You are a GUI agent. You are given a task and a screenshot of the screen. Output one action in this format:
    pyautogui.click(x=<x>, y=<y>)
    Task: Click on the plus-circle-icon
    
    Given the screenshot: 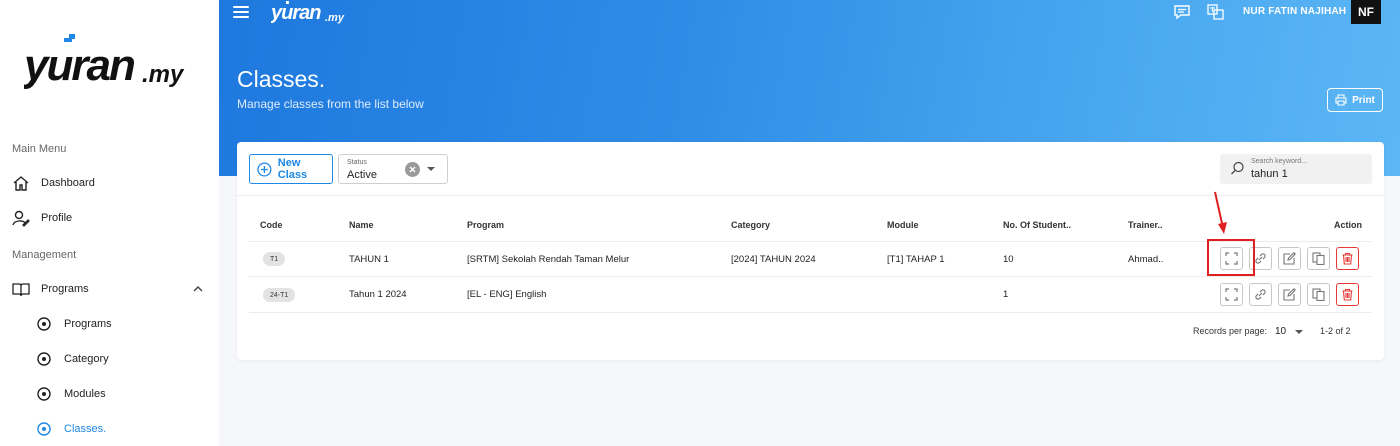 What is the action you would take?
    pyautogui.click(x=264, y=169)
    